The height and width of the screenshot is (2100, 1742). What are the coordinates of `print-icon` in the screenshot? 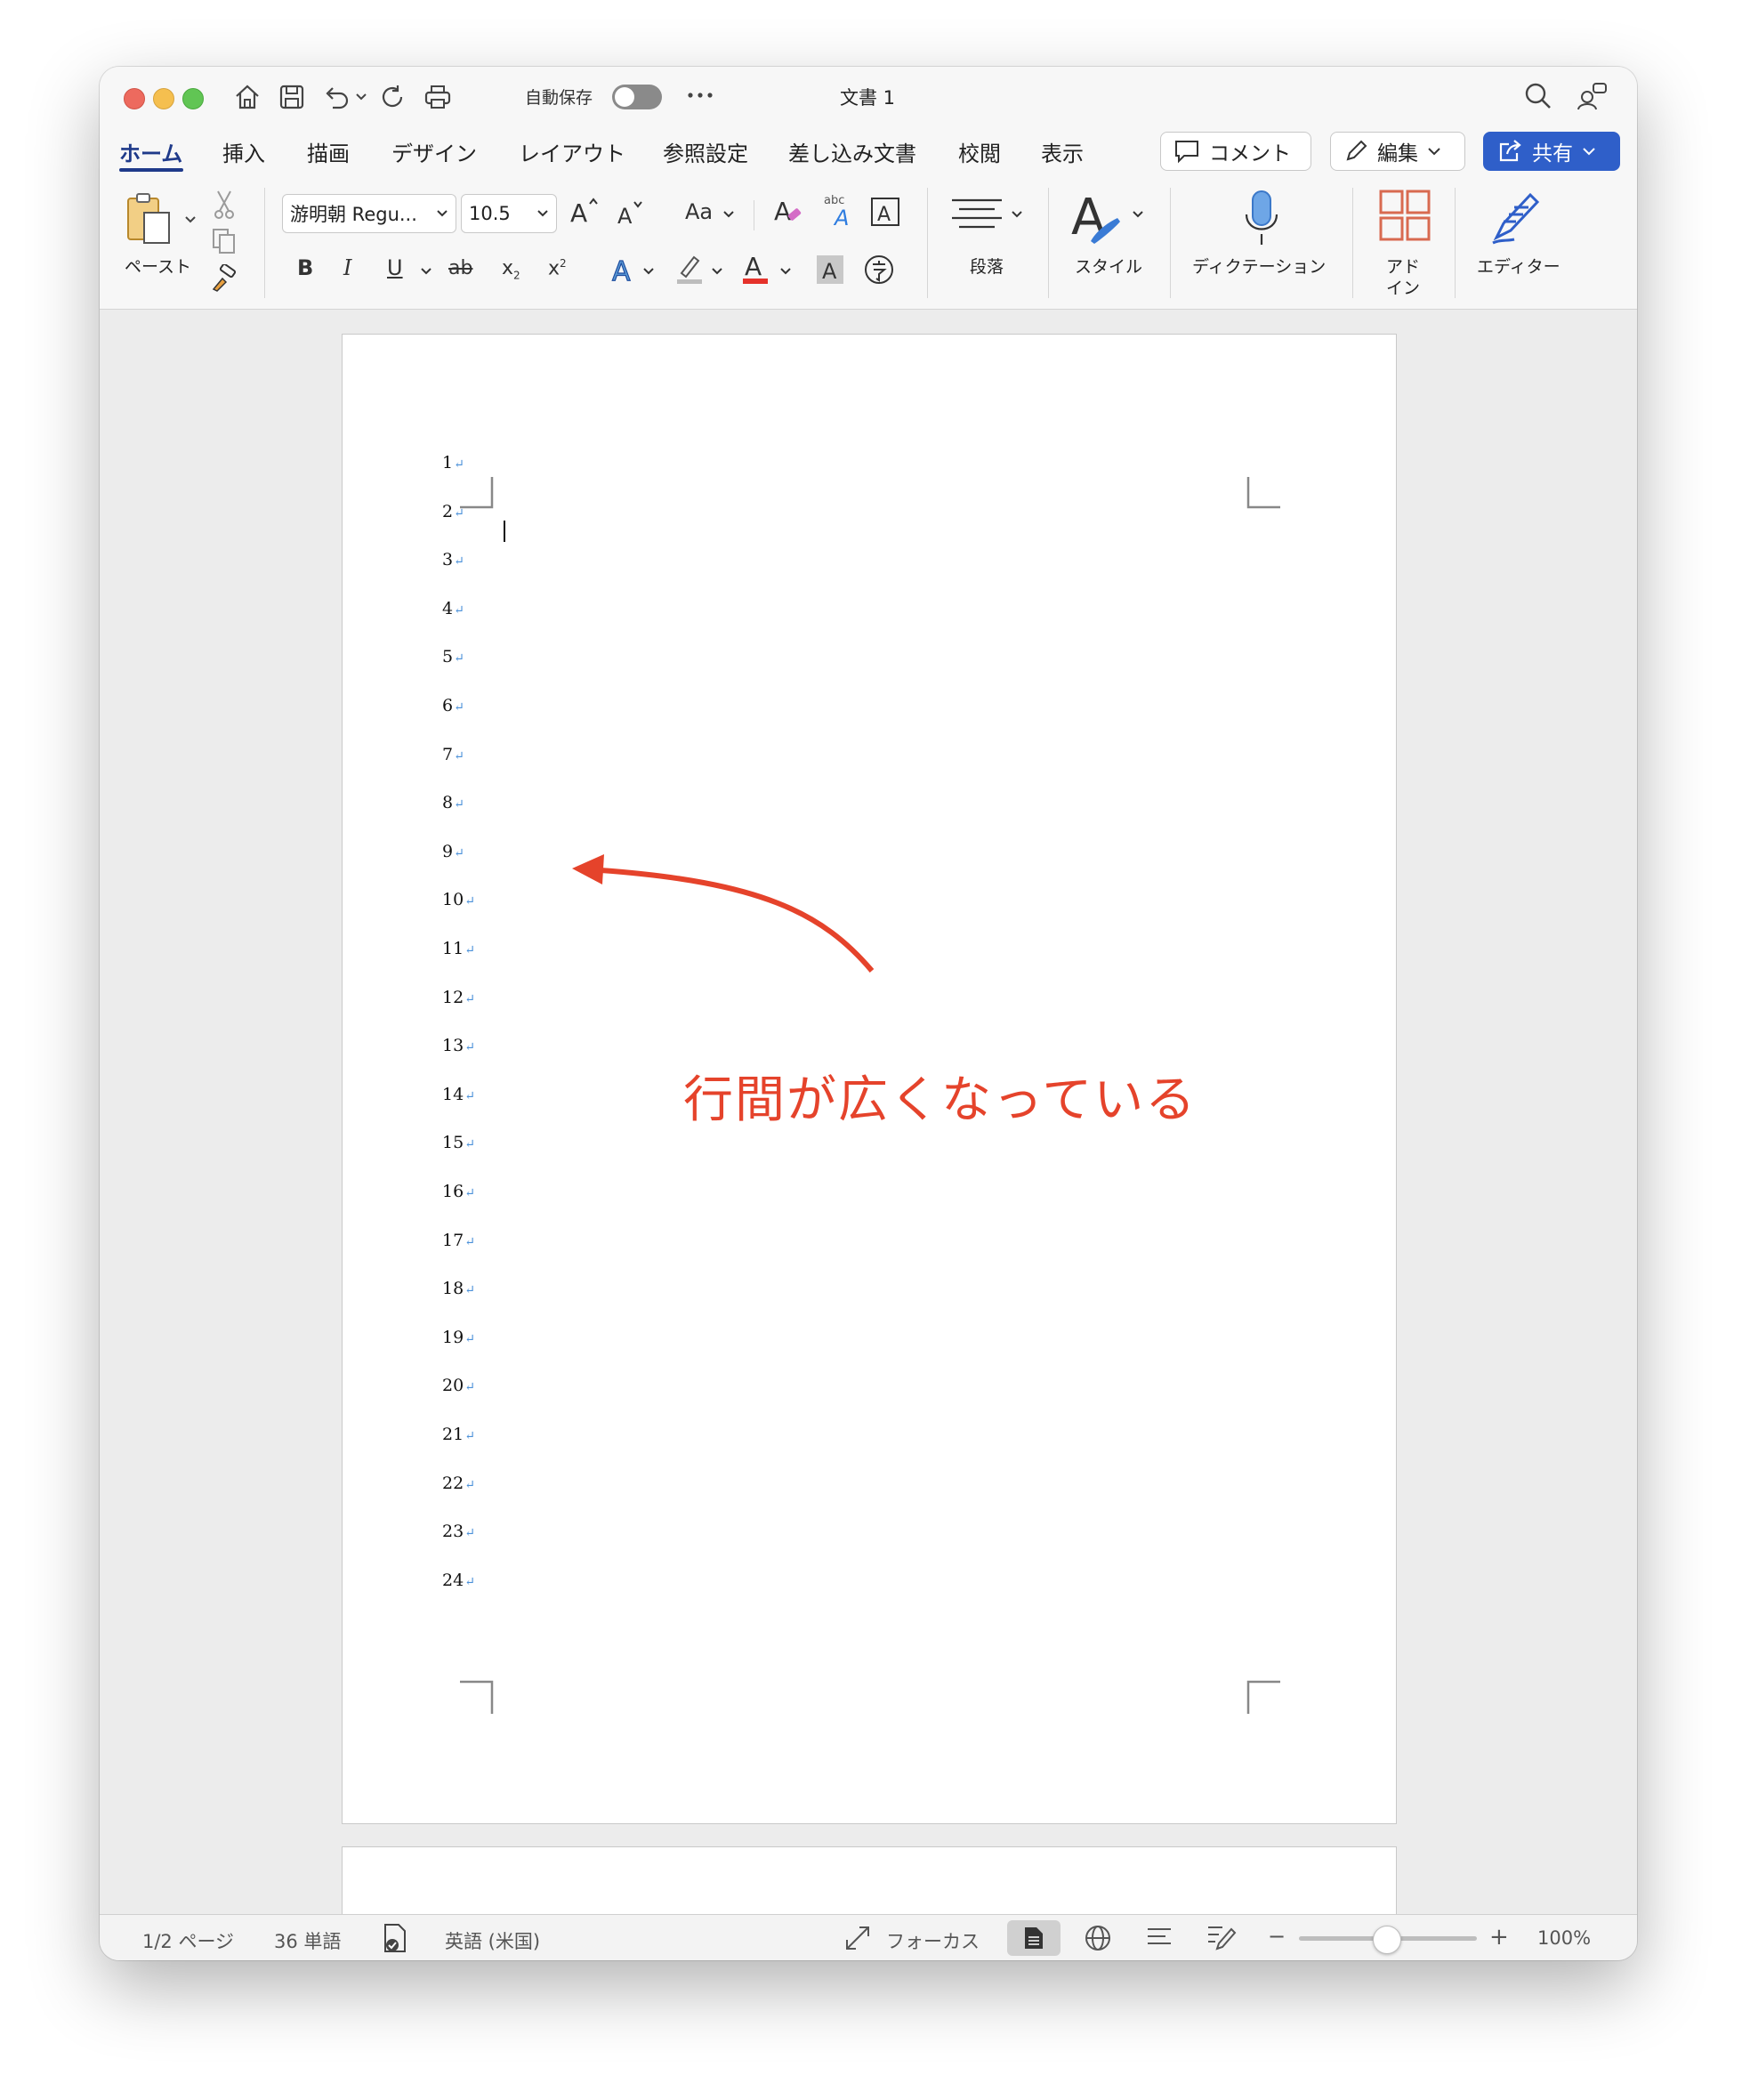 It's located at (438, 97).